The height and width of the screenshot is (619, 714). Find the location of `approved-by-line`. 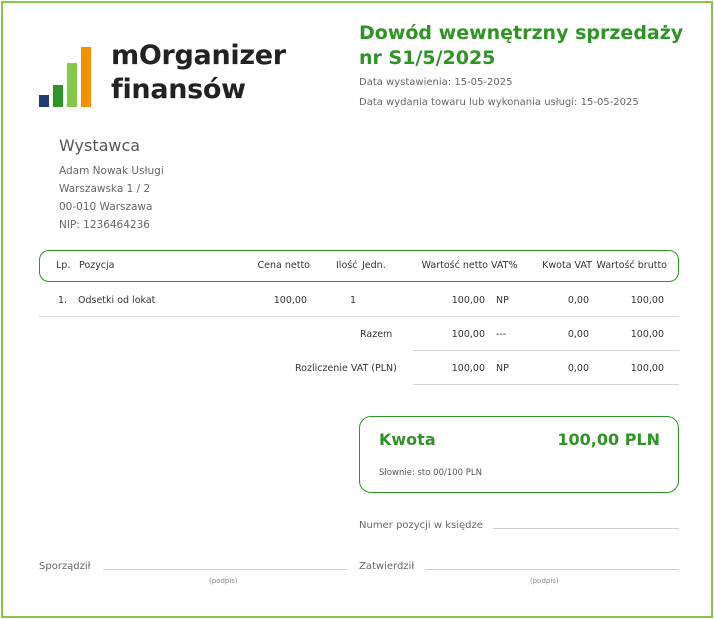

approved-by-line is located at coordinates (552, 569).